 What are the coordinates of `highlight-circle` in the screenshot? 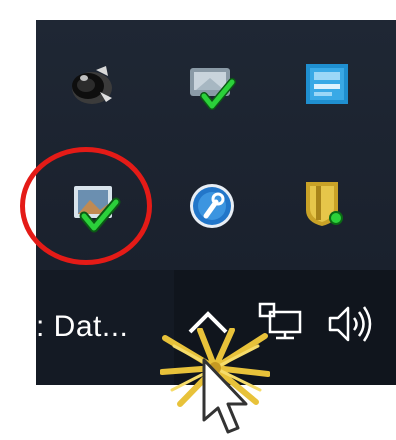 It's located at (86, 206).